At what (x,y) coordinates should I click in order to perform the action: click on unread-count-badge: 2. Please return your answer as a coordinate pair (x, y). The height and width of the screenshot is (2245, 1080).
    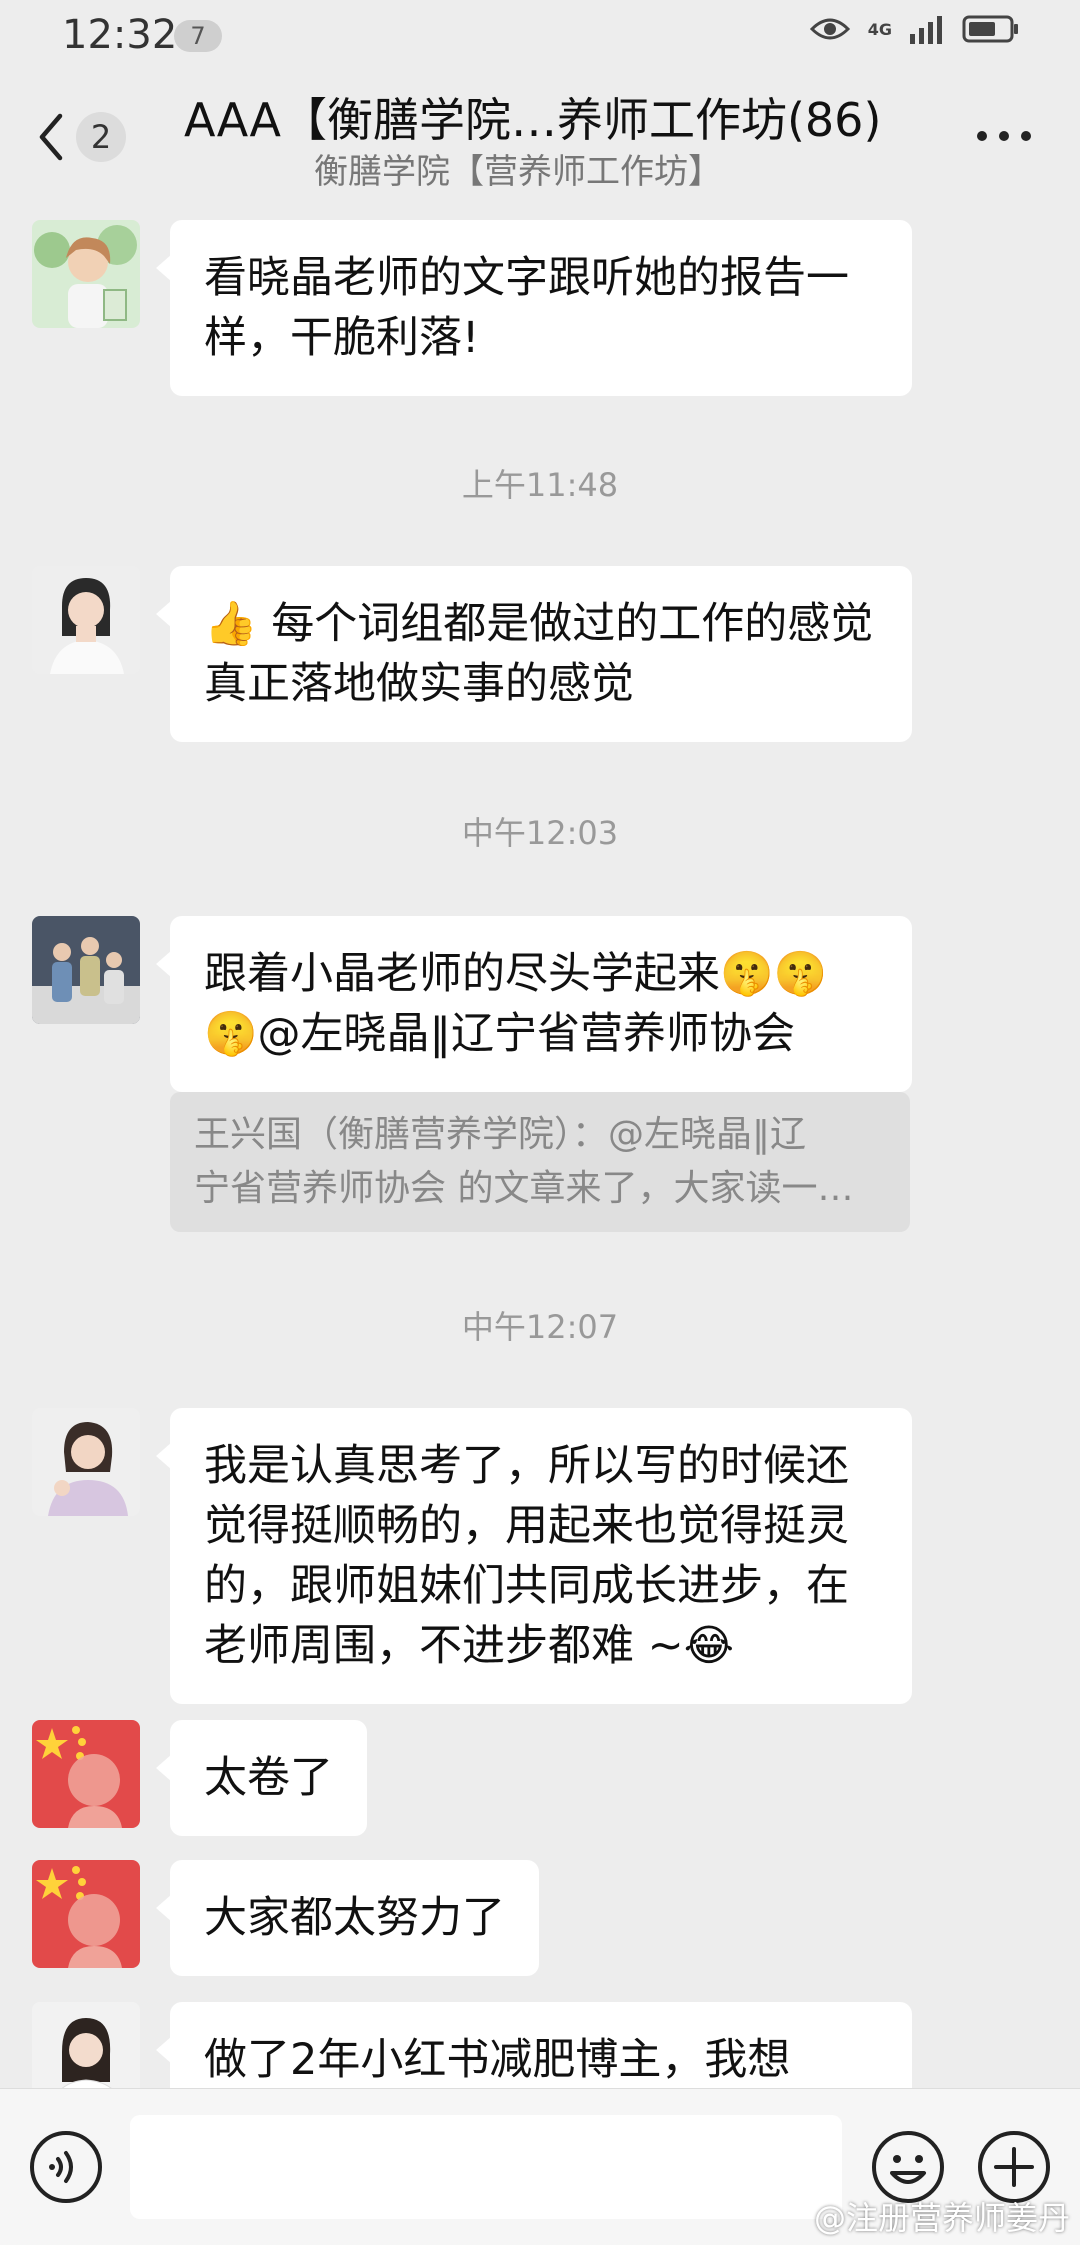
    Looking at the image, I should click on (101, 137).